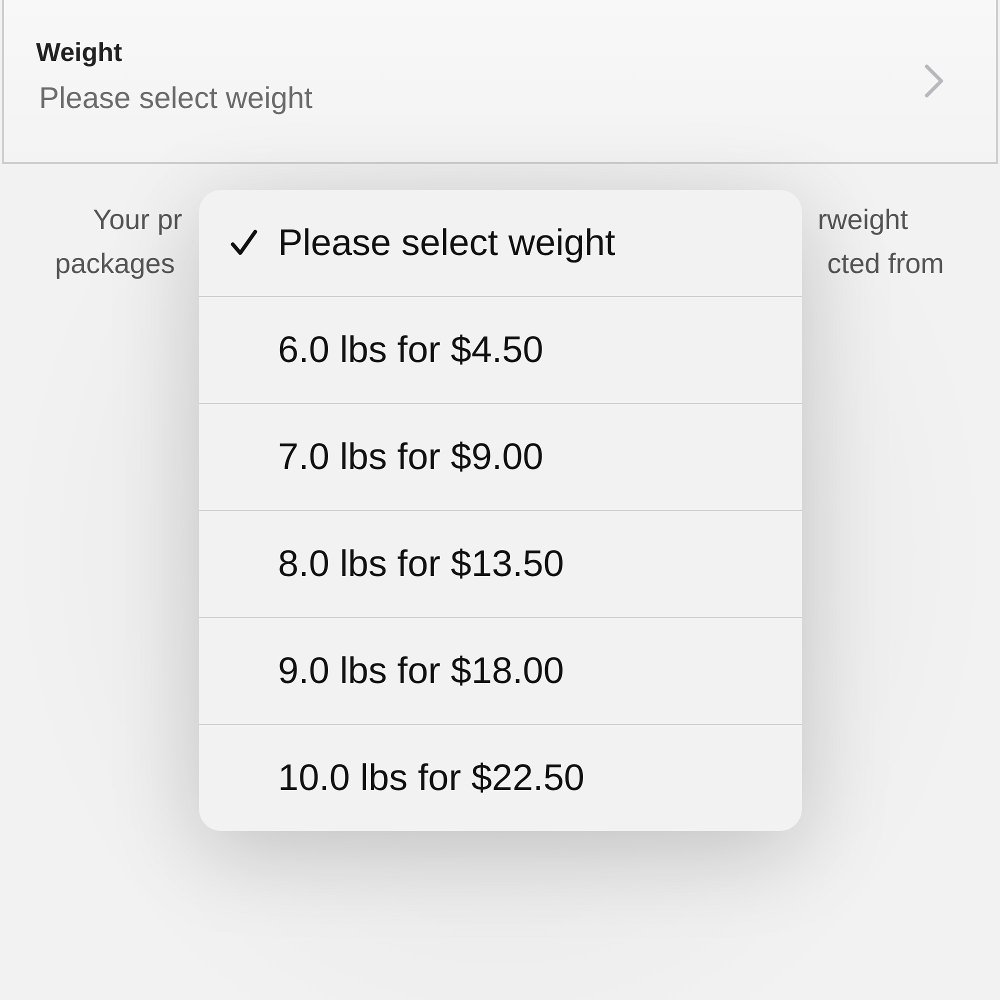  I want to click on menu-option: 9.0 lbs for $18.00, so click(500, 670).